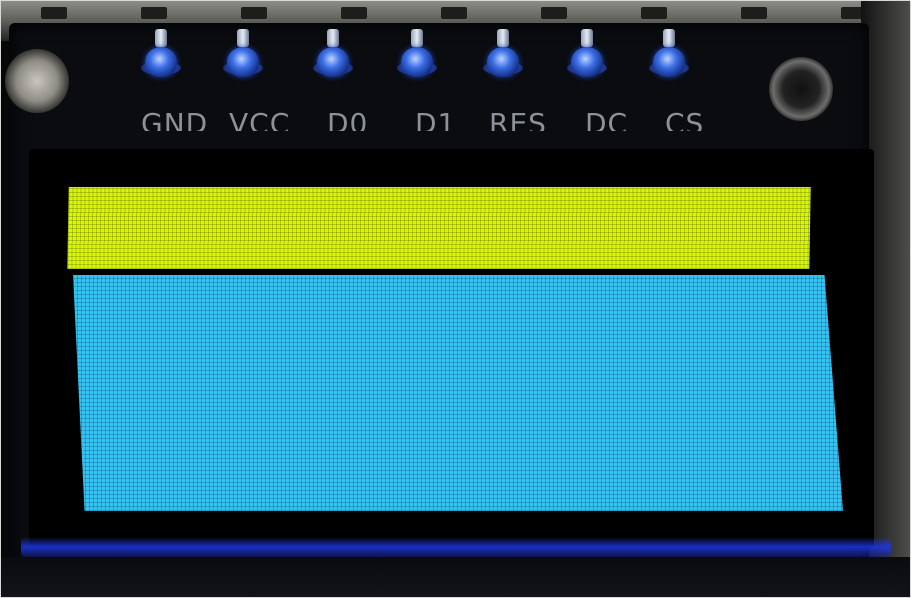 Image resolution: width=911 pixels, height=598 pixels. Describe the element at coordinates (456, 548) in the screenshot. I see `blue-edge-glow` at that location.